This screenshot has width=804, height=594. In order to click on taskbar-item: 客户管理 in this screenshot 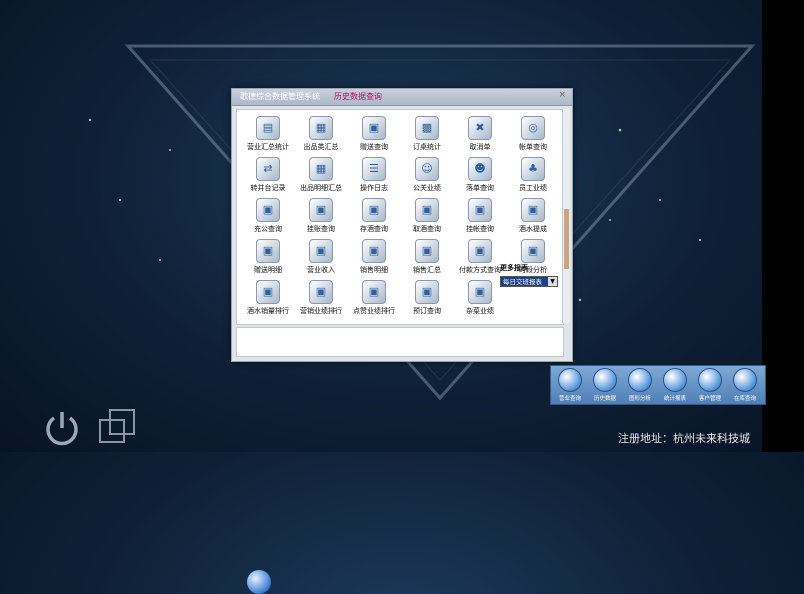, I will do `click(710, 385)`.